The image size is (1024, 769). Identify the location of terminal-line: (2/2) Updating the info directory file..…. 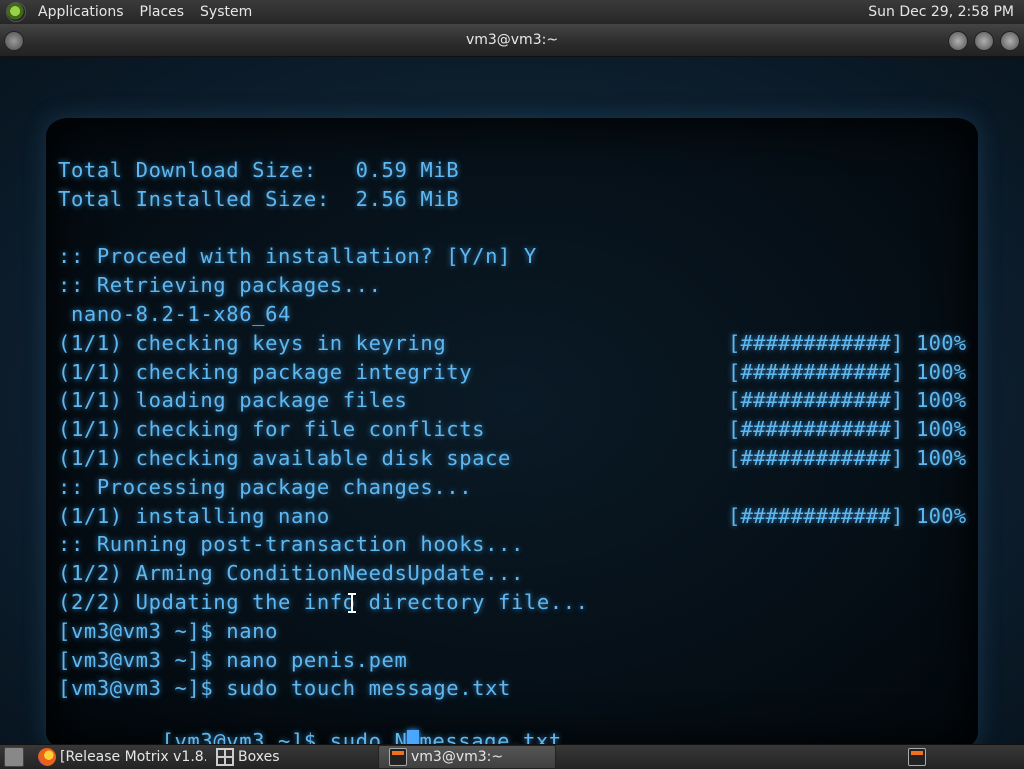
(323, 602).